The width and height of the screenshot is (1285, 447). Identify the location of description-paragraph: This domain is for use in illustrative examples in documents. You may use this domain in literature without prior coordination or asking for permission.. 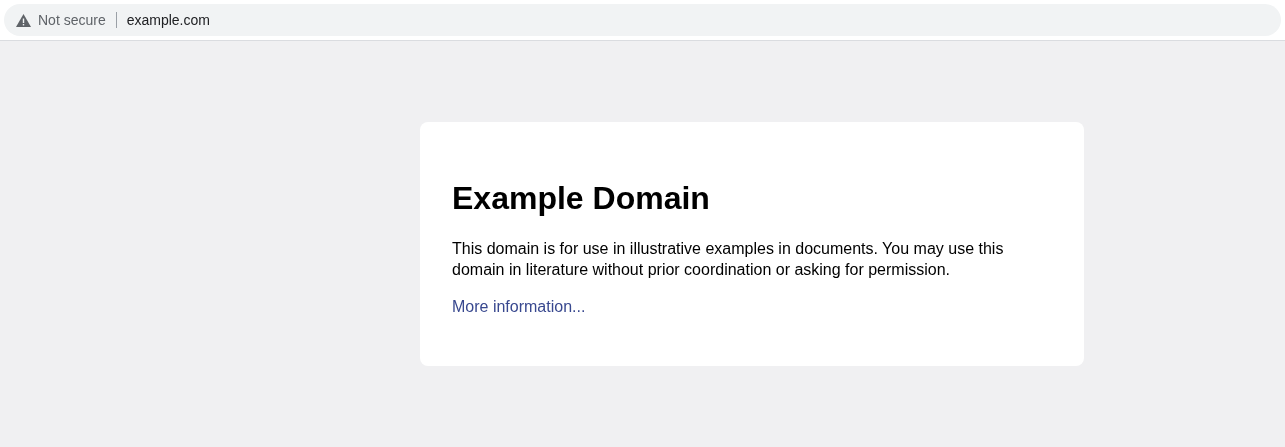
(728, 259).